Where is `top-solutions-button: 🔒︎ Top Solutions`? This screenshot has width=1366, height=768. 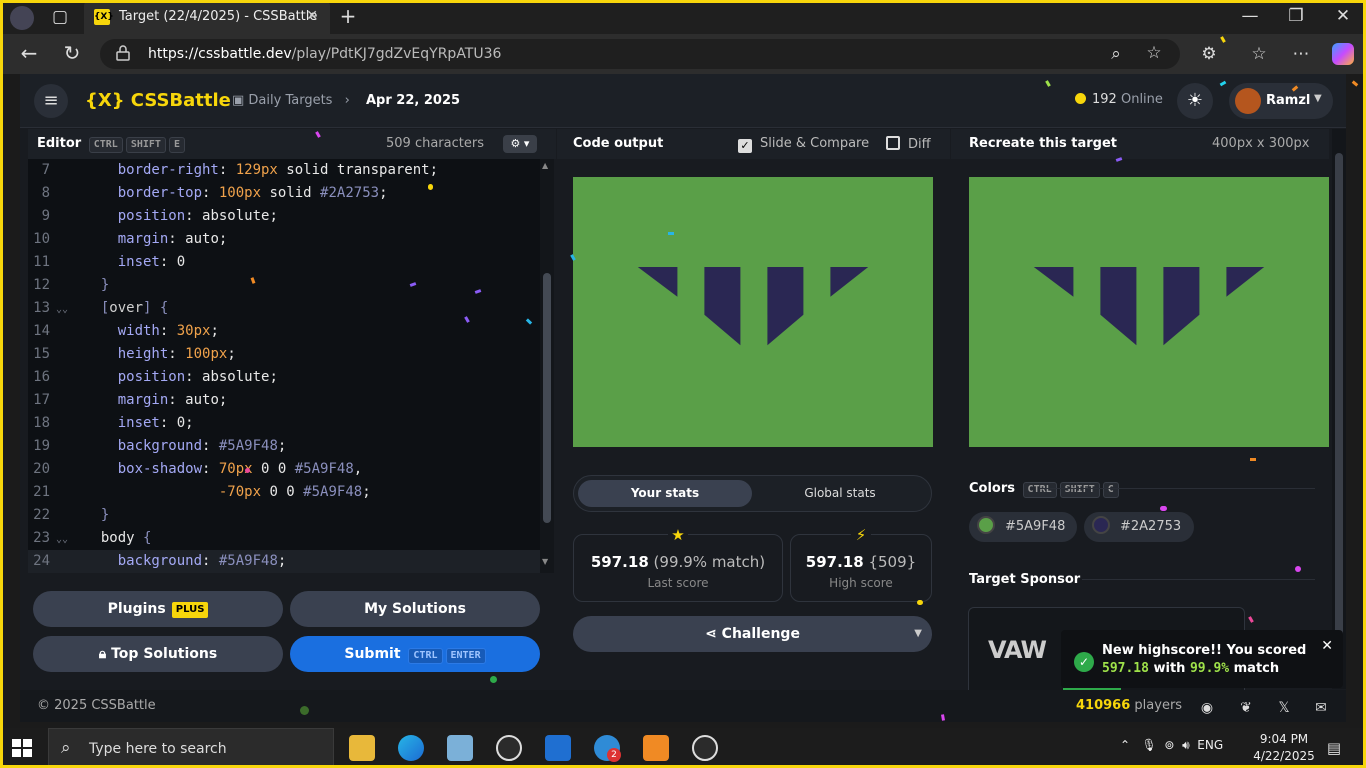 top-solutions-button: 🔒︎ Top Solutions is located at coordinates (158, 654).